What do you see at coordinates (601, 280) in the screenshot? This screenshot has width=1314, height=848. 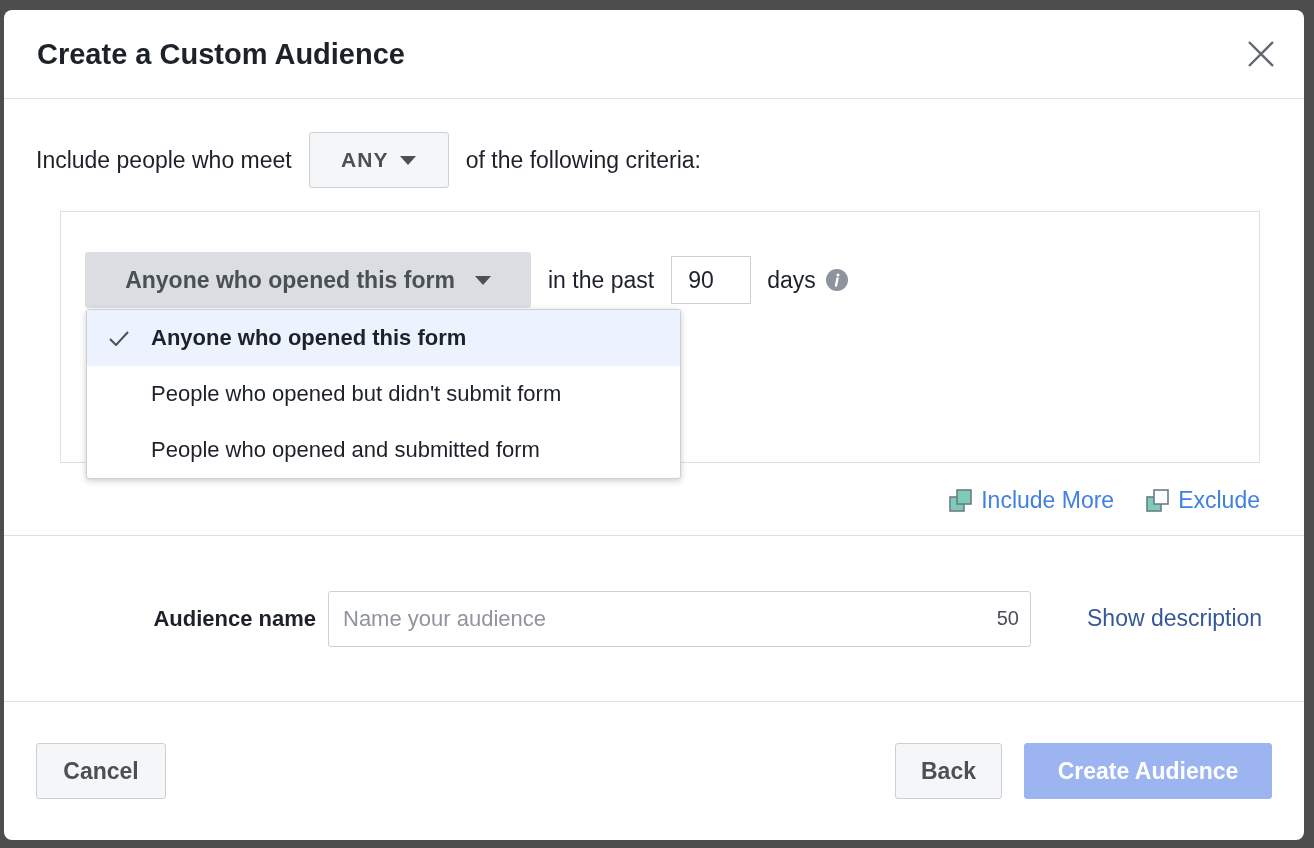 I see `past-label: in the past` at bounding box center [601, 280].